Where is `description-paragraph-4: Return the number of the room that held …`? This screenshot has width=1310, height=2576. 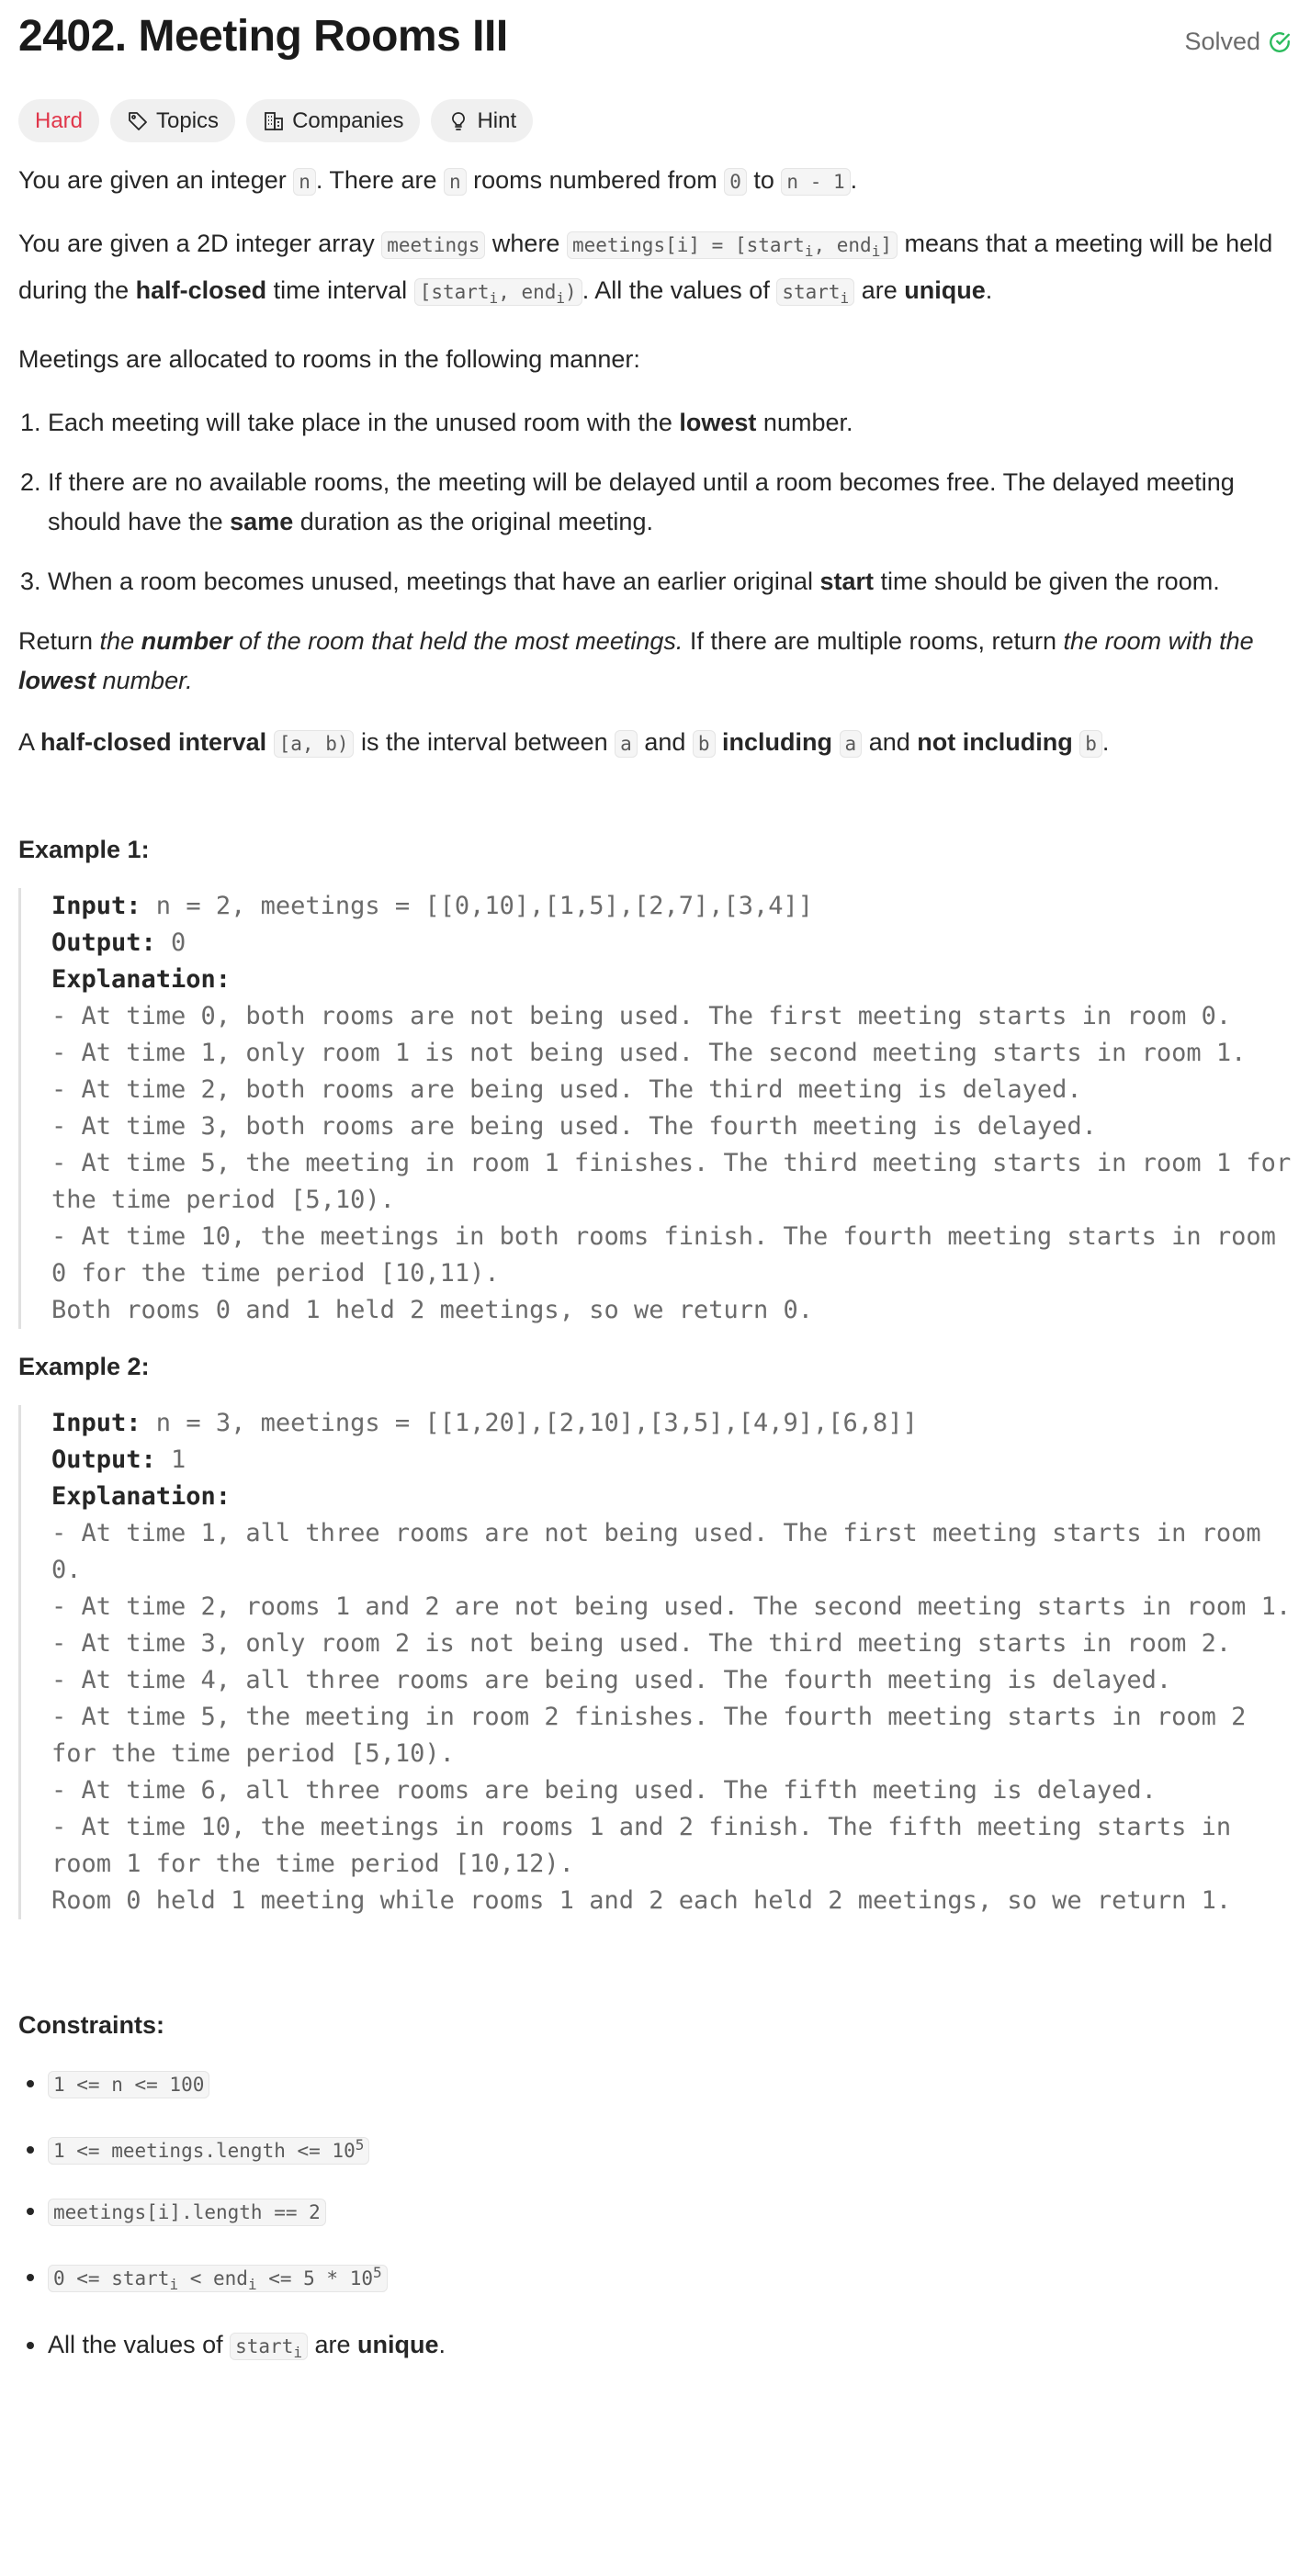 description-paragraph-4: Return the number of the room that held … is located at coordinates (636, 661).